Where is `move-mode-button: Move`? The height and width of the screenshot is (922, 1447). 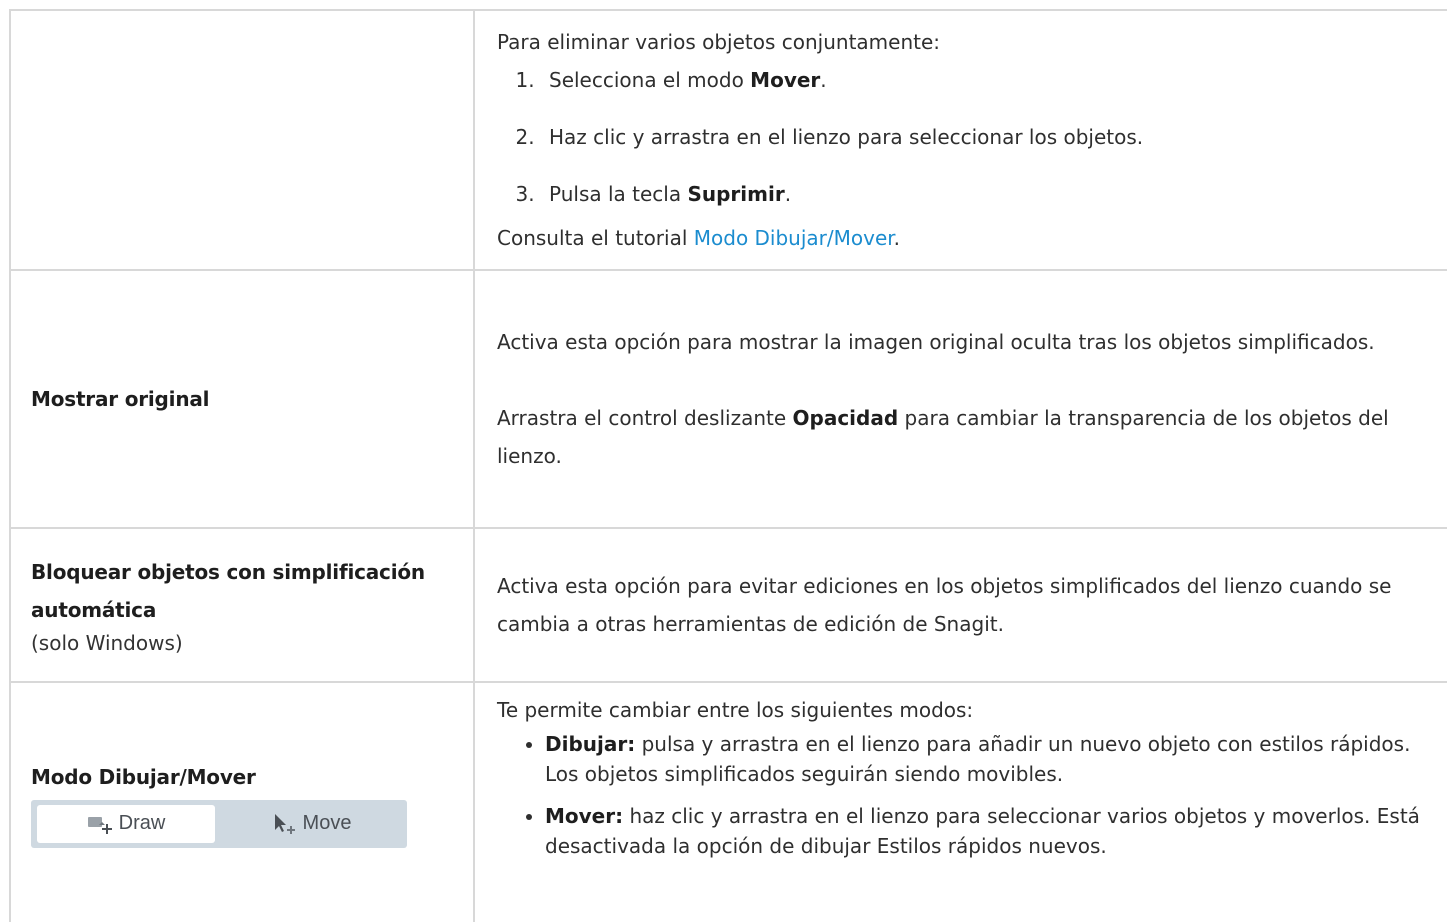 move-mode-button: Move is located at coordinates (311, 824).